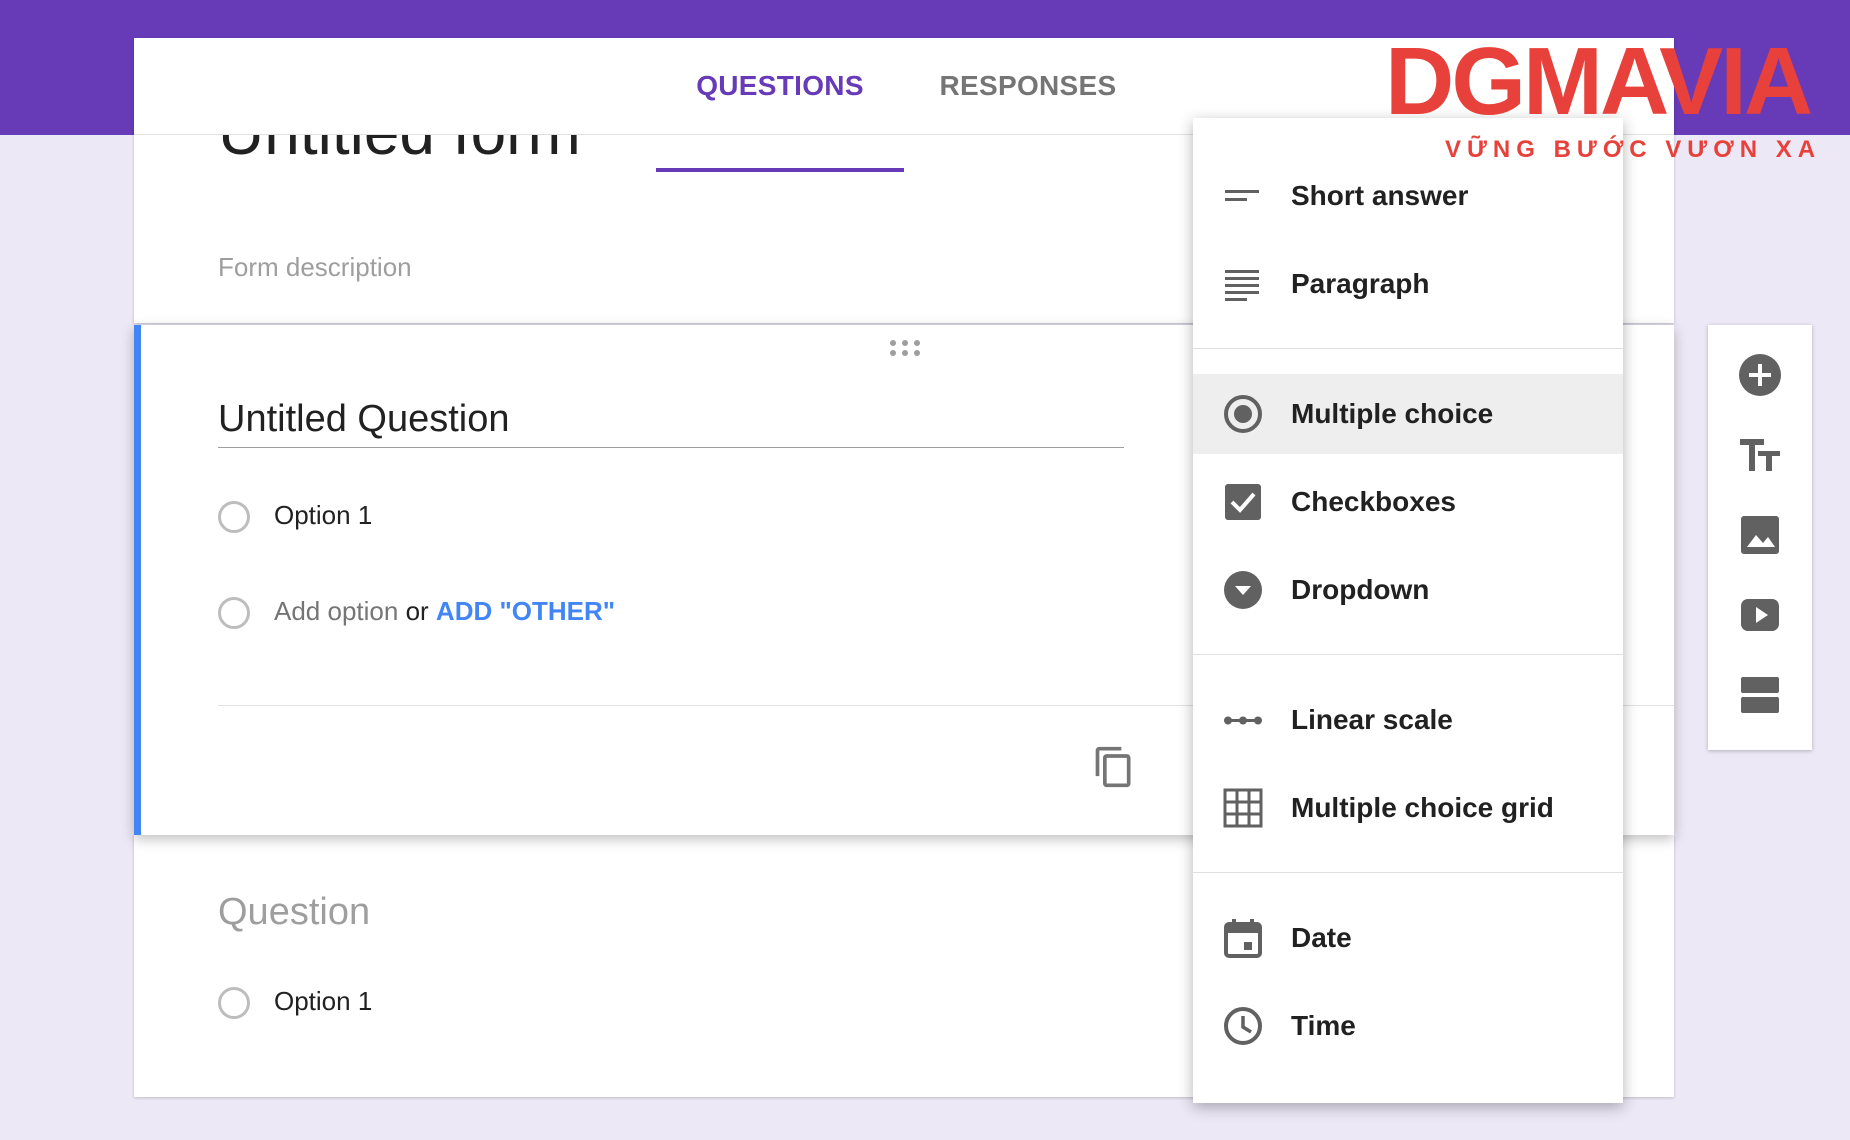 This screenshot has height=1140, width=1850. I want to click on logo-tagline: VỮNG BƯỚC VƯƠN XA, so click(1633, 149).